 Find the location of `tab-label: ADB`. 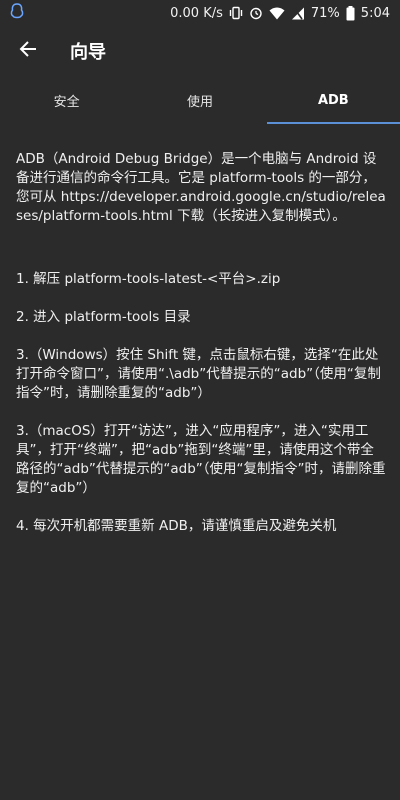

tab-label: ADB is located at coordinates (333, 100).